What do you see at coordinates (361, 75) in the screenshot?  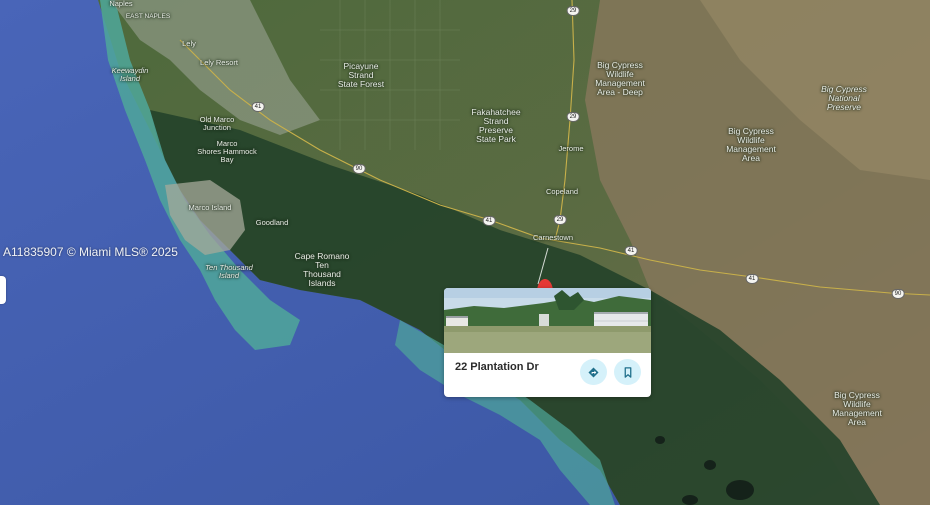 I see `label-picayune: Picayune Strand State Forest` at bounding box center [361, 75].